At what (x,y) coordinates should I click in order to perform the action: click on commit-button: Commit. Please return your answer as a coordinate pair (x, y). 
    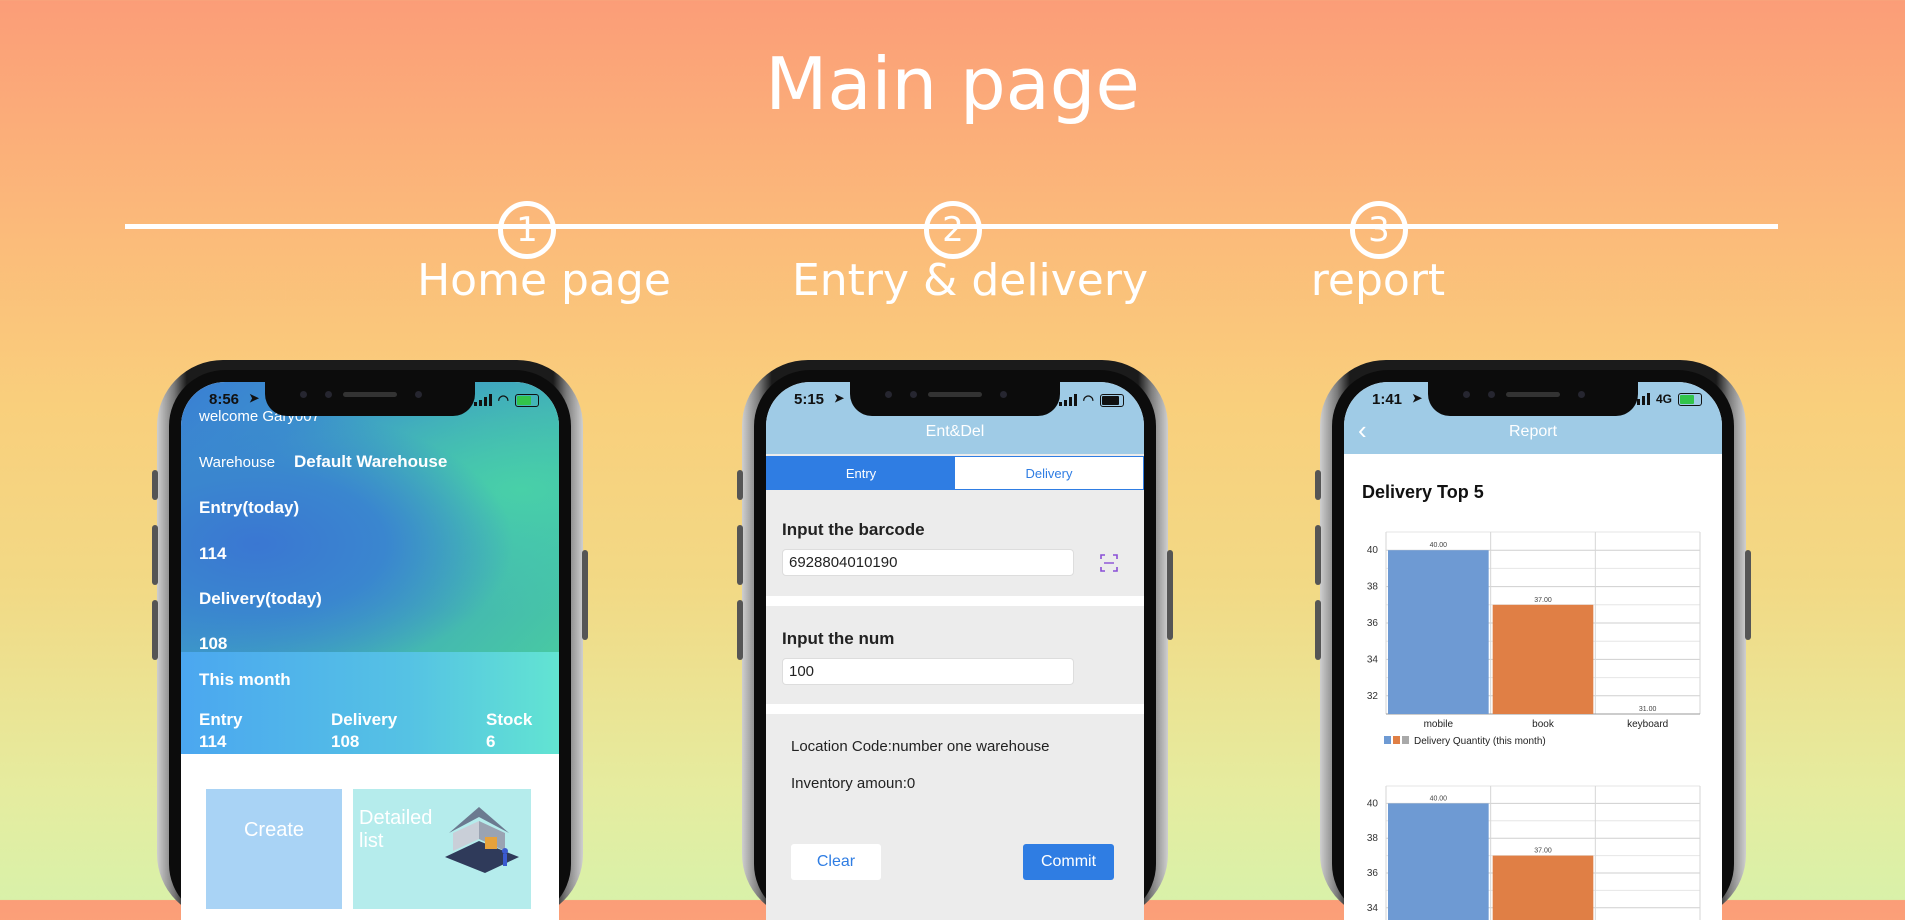
    Looking at the image, I should click on (1068, 862).